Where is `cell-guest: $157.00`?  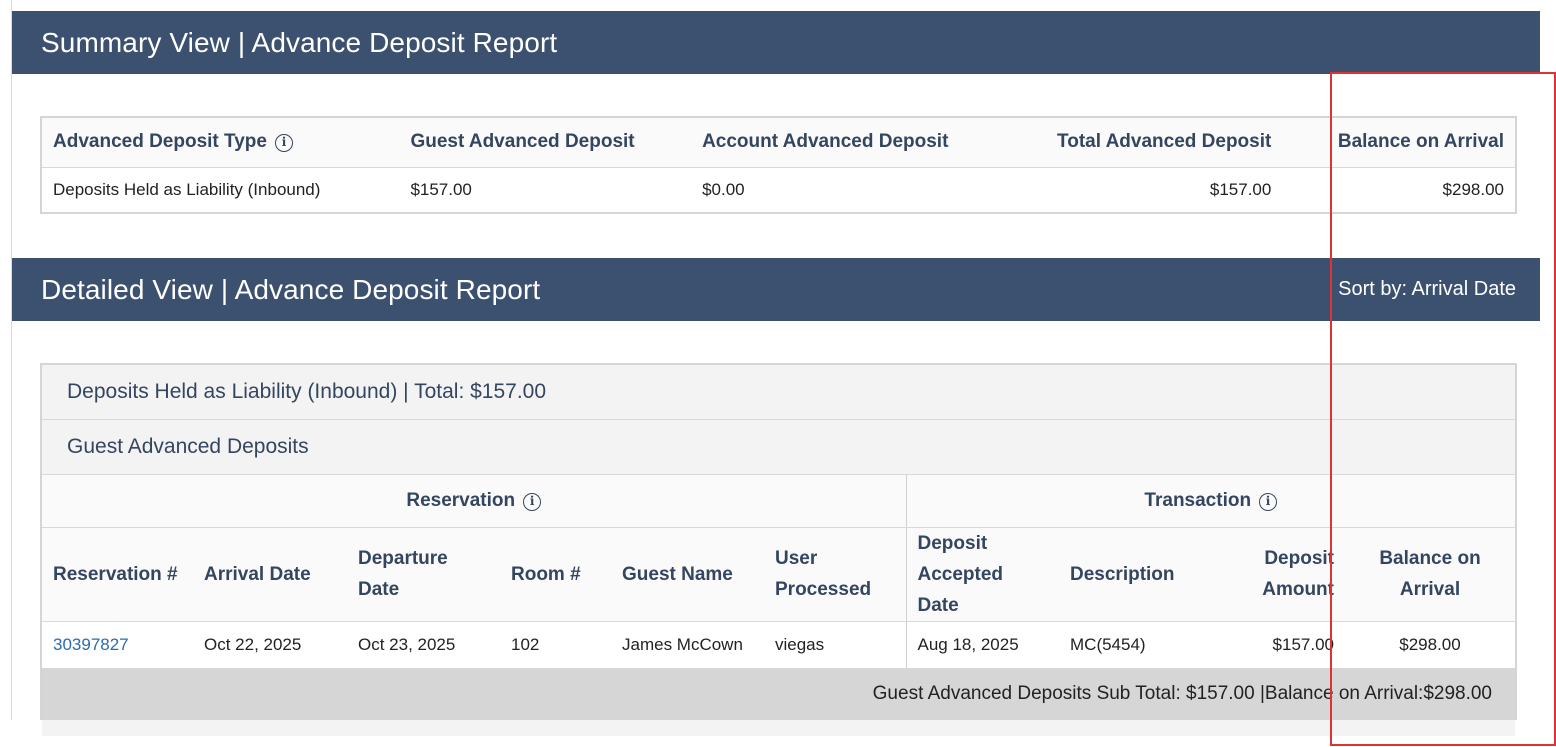 cell-guest: $157.00 is located at coordinates (441, 189).